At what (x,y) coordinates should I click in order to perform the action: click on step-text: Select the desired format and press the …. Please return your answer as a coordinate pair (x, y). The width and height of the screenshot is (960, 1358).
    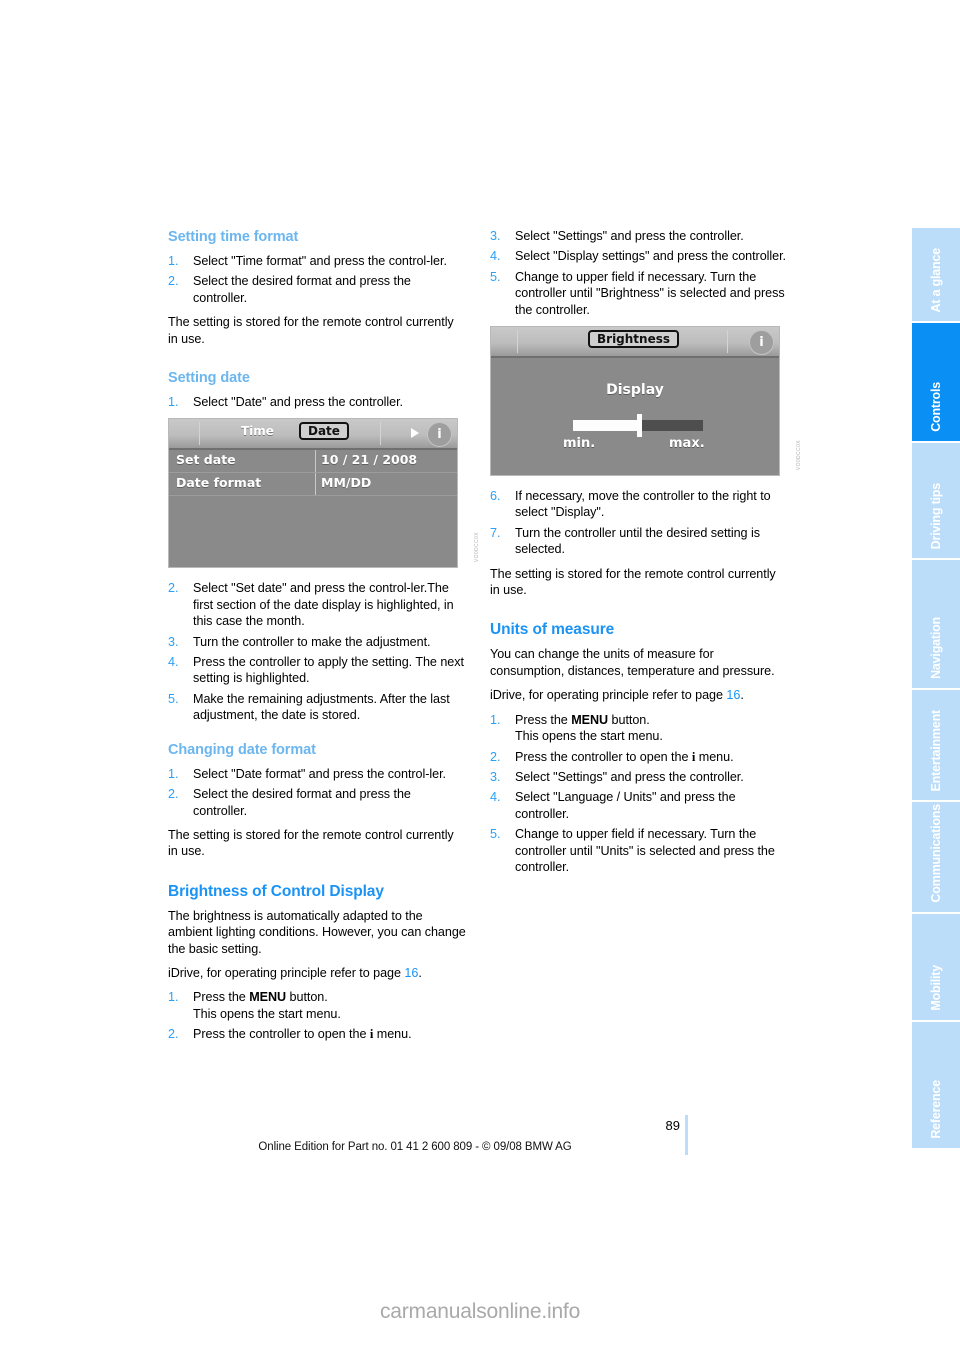
    Looking at the image, I should click on (302, 289).